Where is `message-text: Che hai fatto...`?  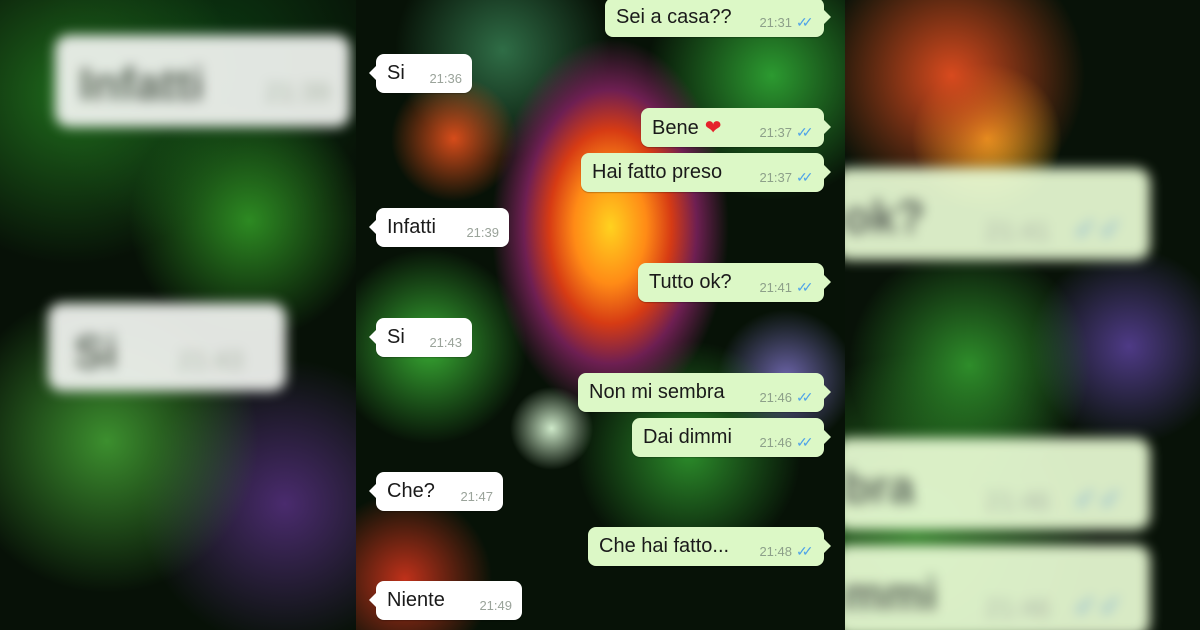
message-text: Che hai fatto... is located at coordinates (664, 546).